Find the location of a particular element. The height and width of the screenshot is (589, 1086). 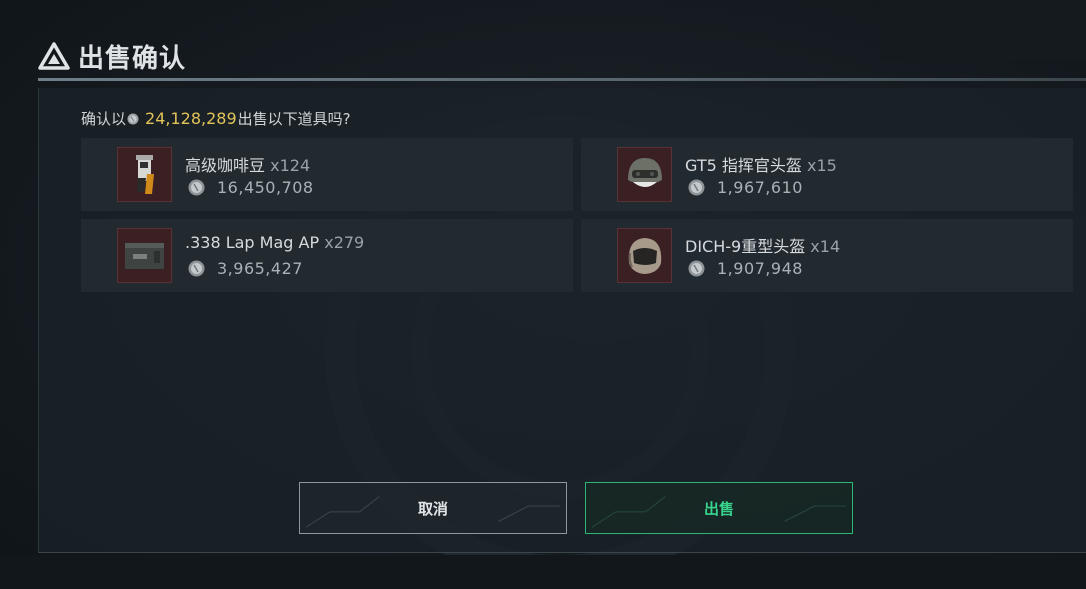

item-quantity: x124 is located at coordinates (290, 165).